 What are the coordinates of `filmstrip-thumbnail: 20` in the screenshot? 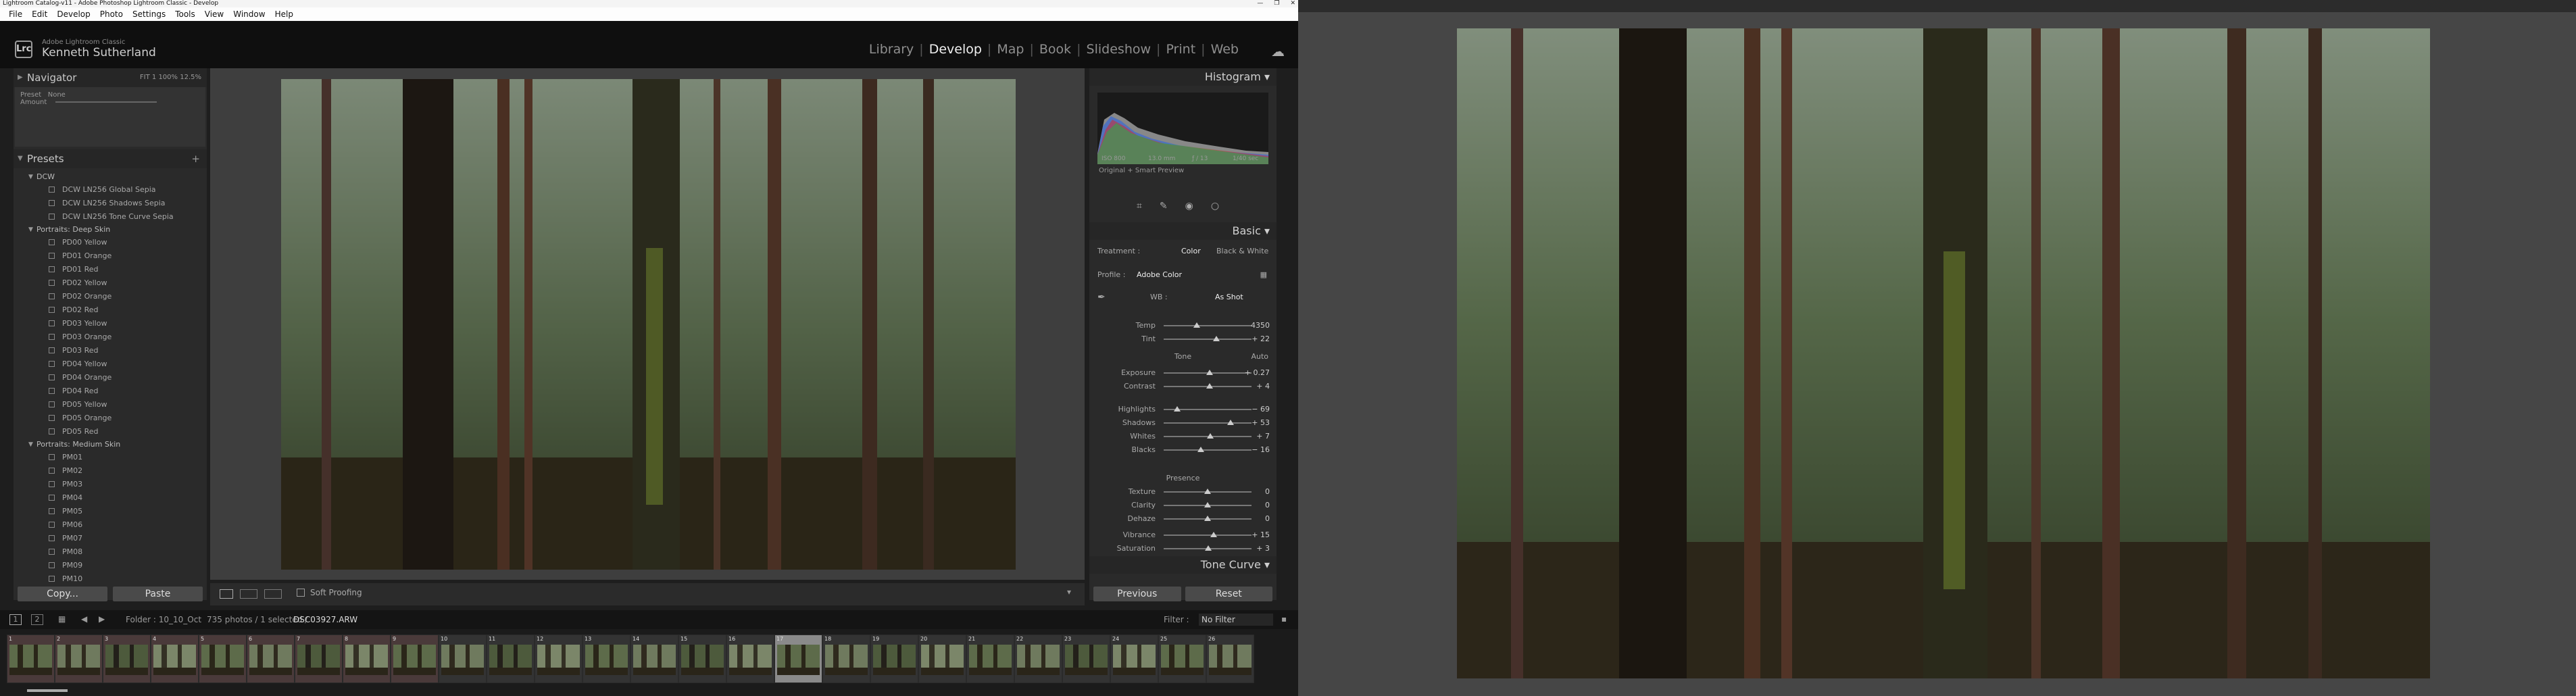 It's located at (942, 659).